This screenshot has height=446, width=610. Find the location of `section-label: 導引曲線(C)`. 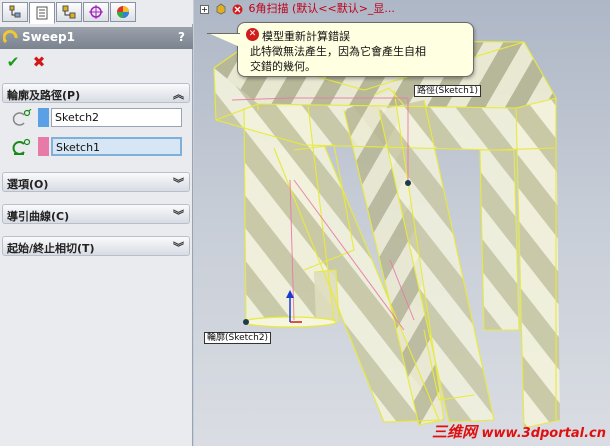

section-label: 導引曲線(C) is located at coordinates (38, 216).